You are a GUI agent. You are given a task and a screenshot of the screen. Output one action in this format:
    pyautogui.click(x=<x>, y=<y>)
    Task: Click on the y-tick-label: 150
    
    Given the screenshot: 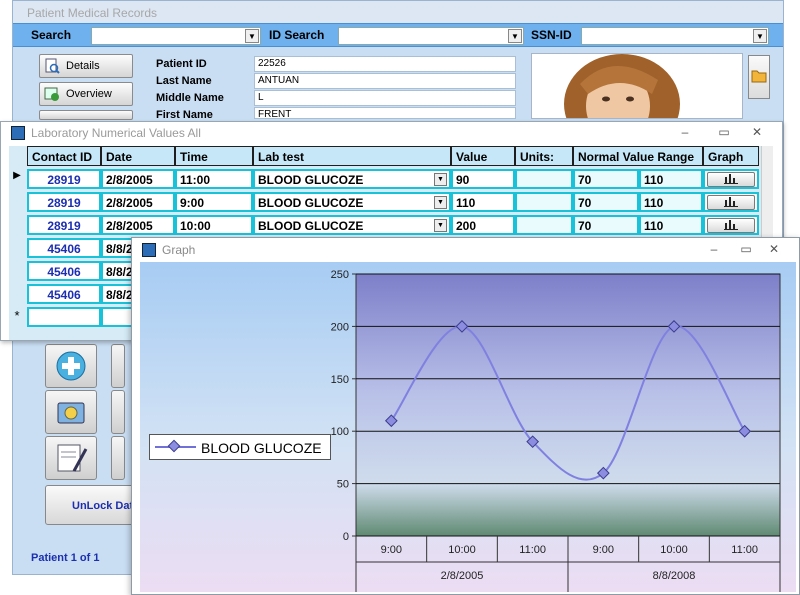 What is the action you would take?
    pyautogui.click(x=340, y=380)
    